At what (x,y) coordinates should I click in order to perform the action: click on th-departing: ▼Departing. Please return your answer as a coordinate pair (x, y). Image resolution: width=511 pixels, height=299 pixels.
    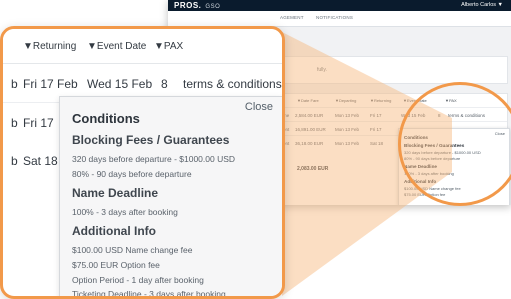
    Looking at the image, I should click on (345, 100).